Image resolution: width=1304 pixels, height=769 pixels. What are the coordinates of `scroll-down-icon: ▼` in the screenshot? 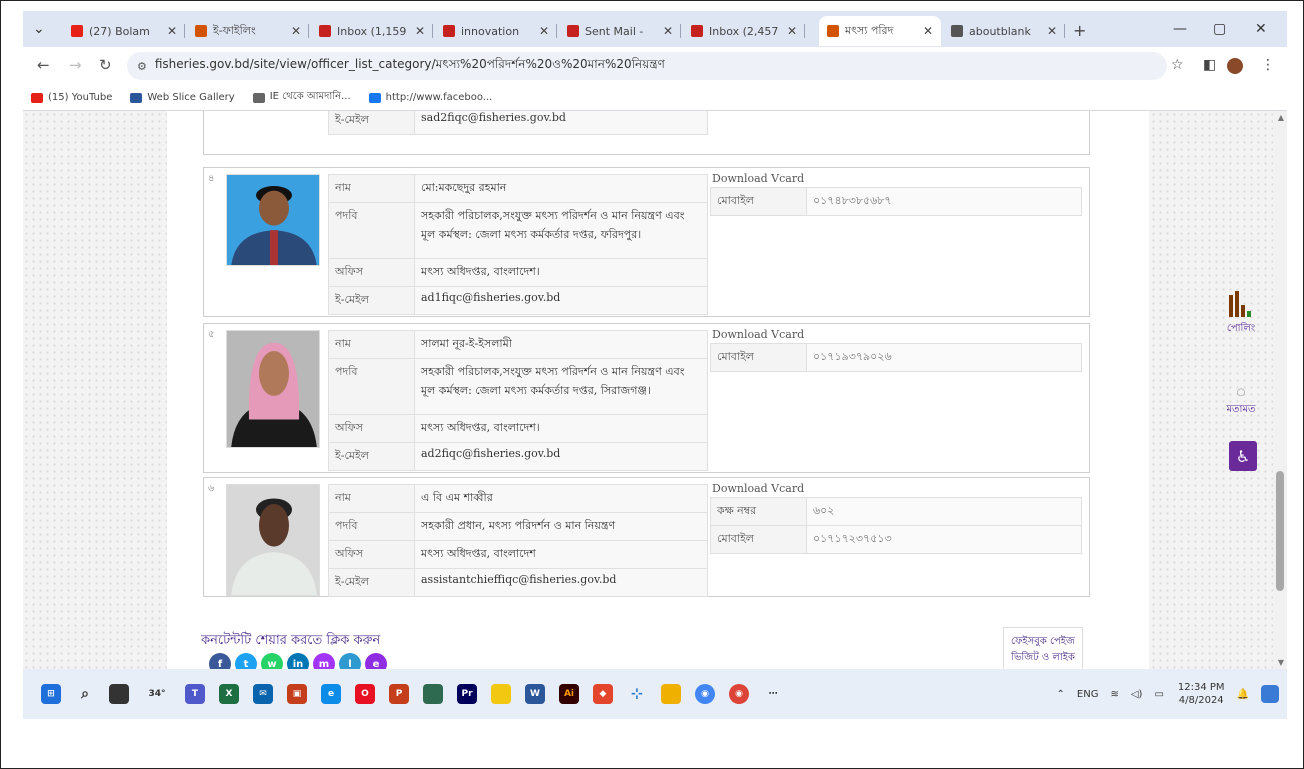 It's located at (1281, 662).